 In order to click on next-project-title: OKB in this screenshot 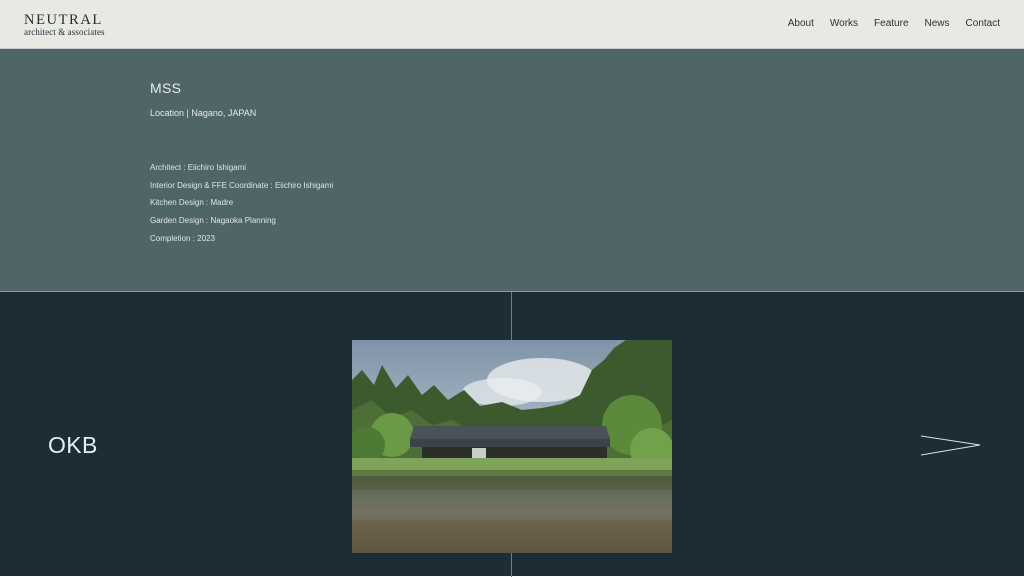, I will do `click(73, 445)`.